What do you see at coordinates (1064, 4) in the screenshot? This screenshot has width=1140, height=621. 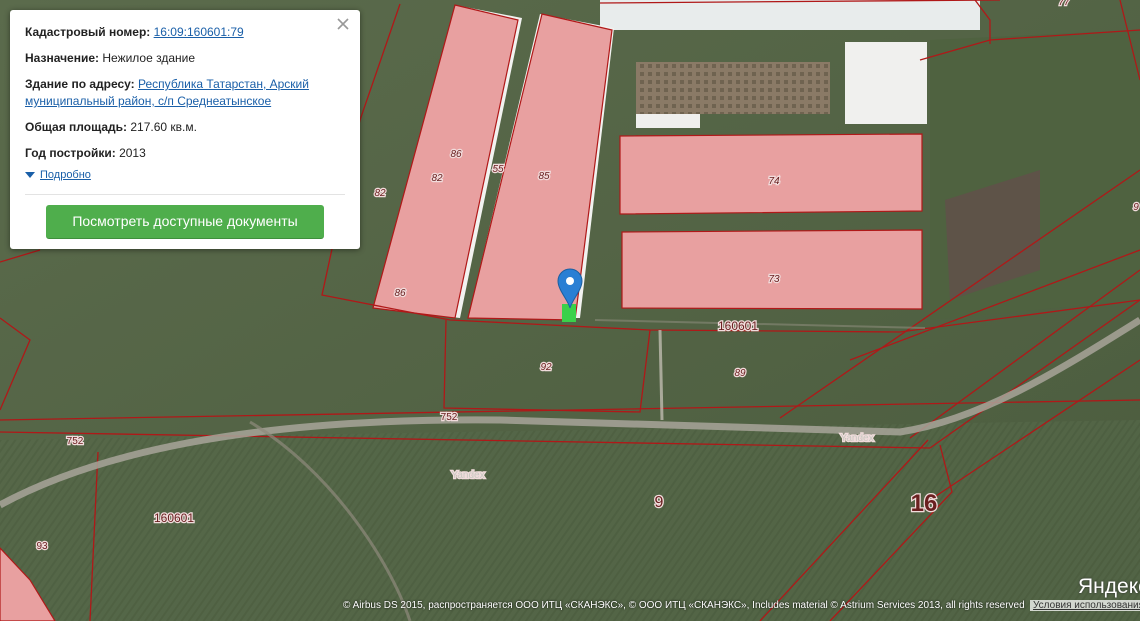 I see `label-77: 77` at bounding box center [1064, 4].